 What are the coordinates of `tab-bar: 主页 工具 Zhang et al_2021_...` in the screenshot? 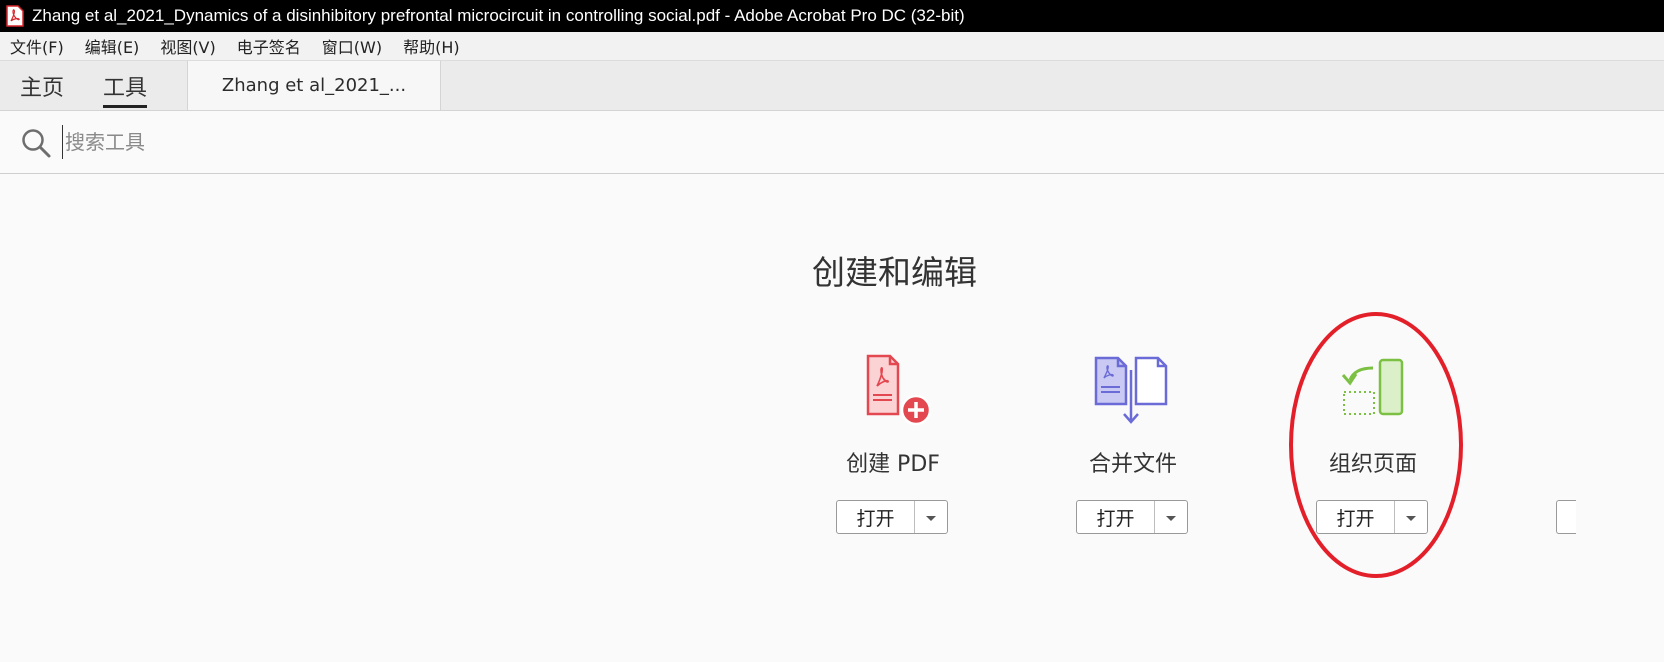 It's located at (832, 86).